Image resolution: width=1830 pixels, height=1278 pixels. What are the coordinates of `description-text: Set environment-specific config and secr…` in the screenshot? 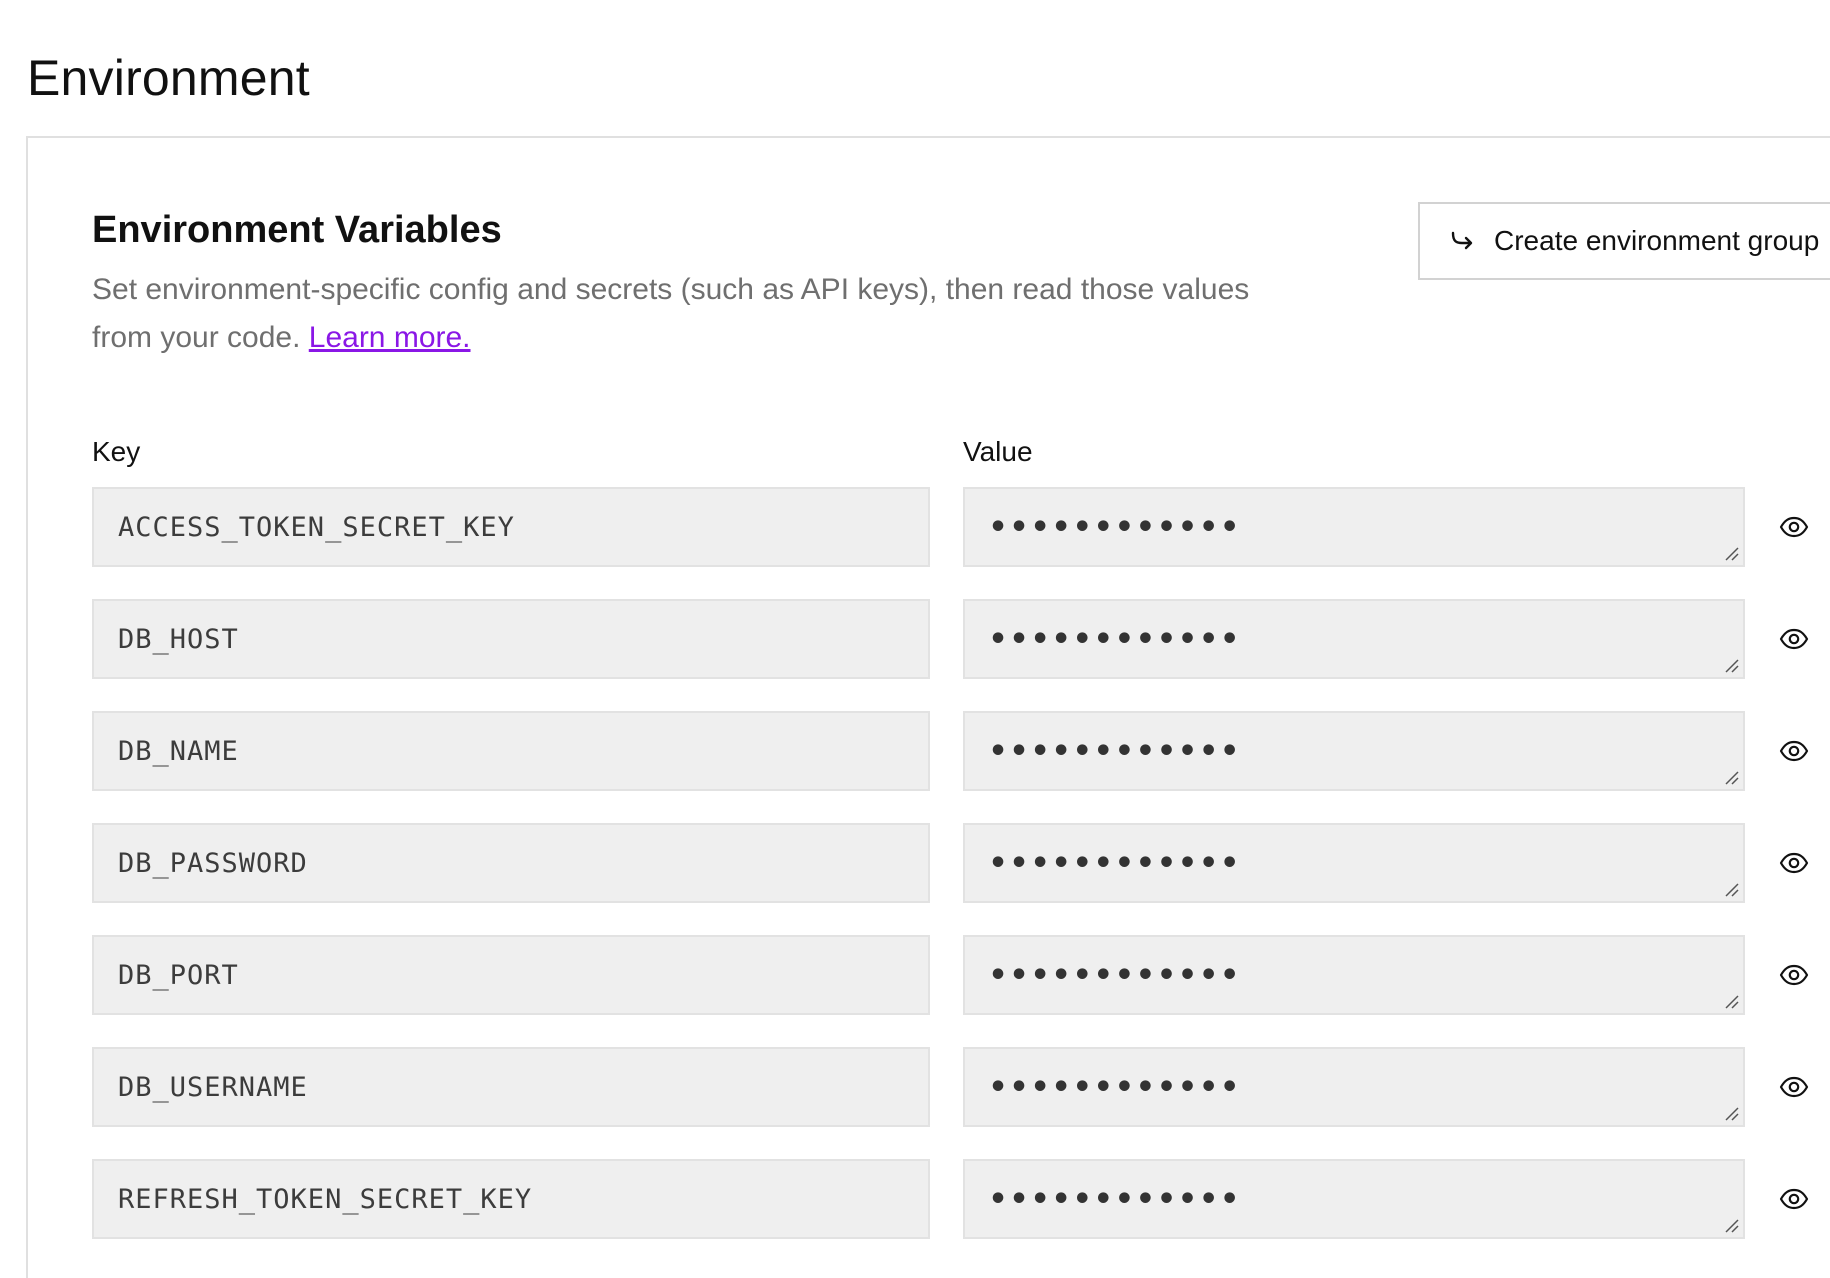 It's located at (671, 313).